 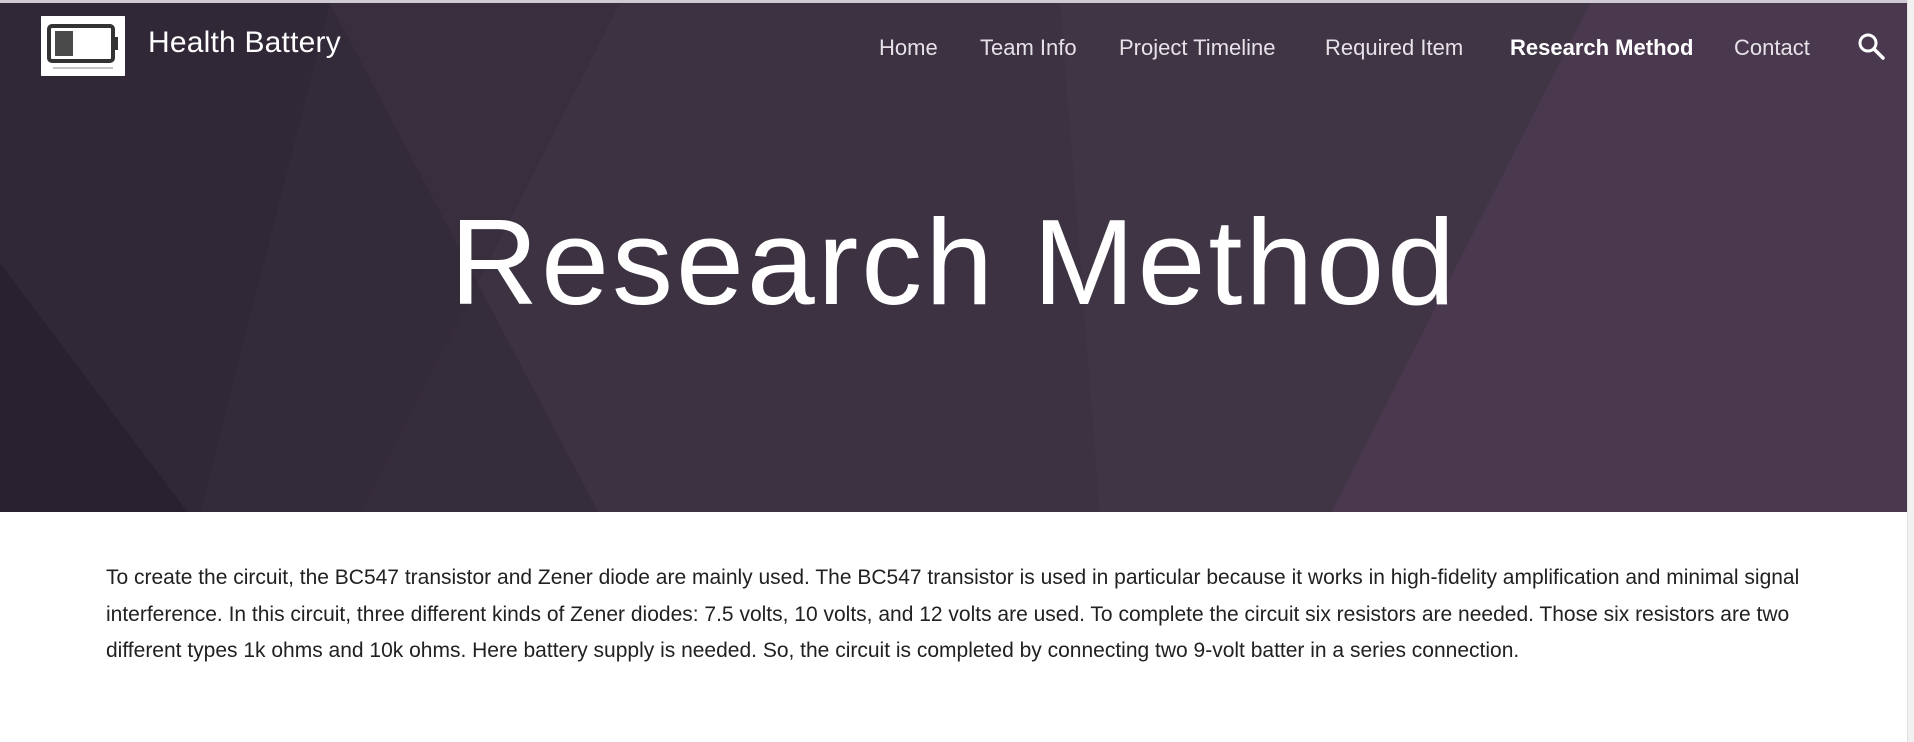 What do you see at coordinates (1028, 48) in the screenshot?
I see `nav-item-team-info: Team Info` at bounding box center [1028, 48].